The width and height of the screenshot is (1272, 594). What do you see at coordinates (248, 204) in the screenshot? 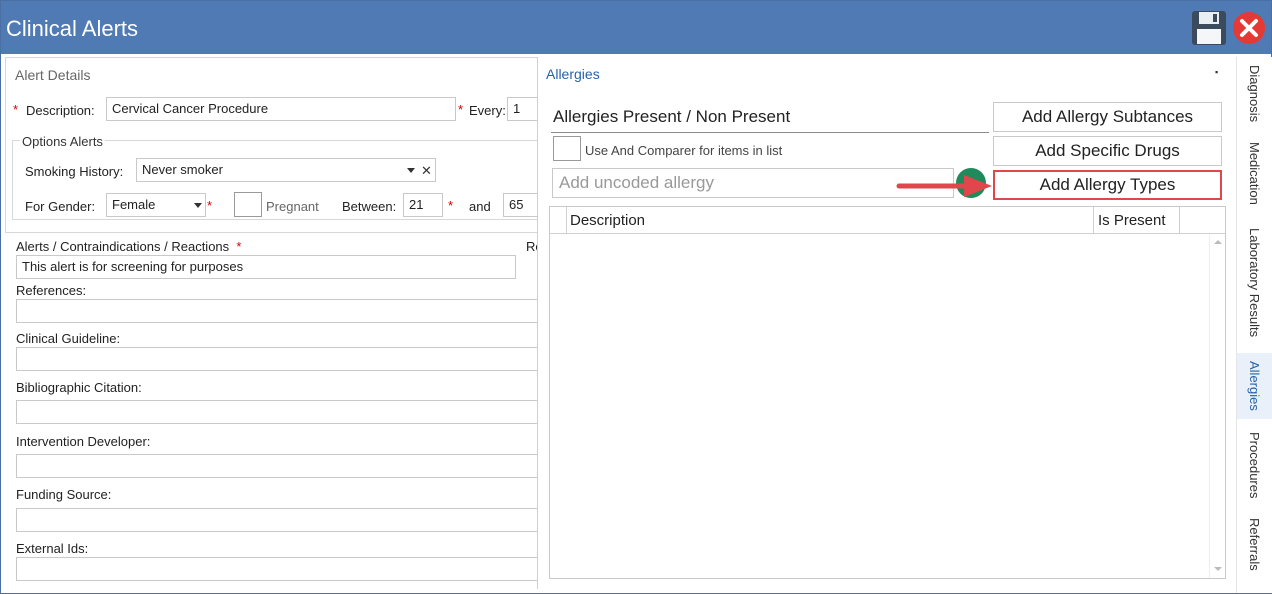
I see `pregnant-checkbox` at bounding box center [248, 204].